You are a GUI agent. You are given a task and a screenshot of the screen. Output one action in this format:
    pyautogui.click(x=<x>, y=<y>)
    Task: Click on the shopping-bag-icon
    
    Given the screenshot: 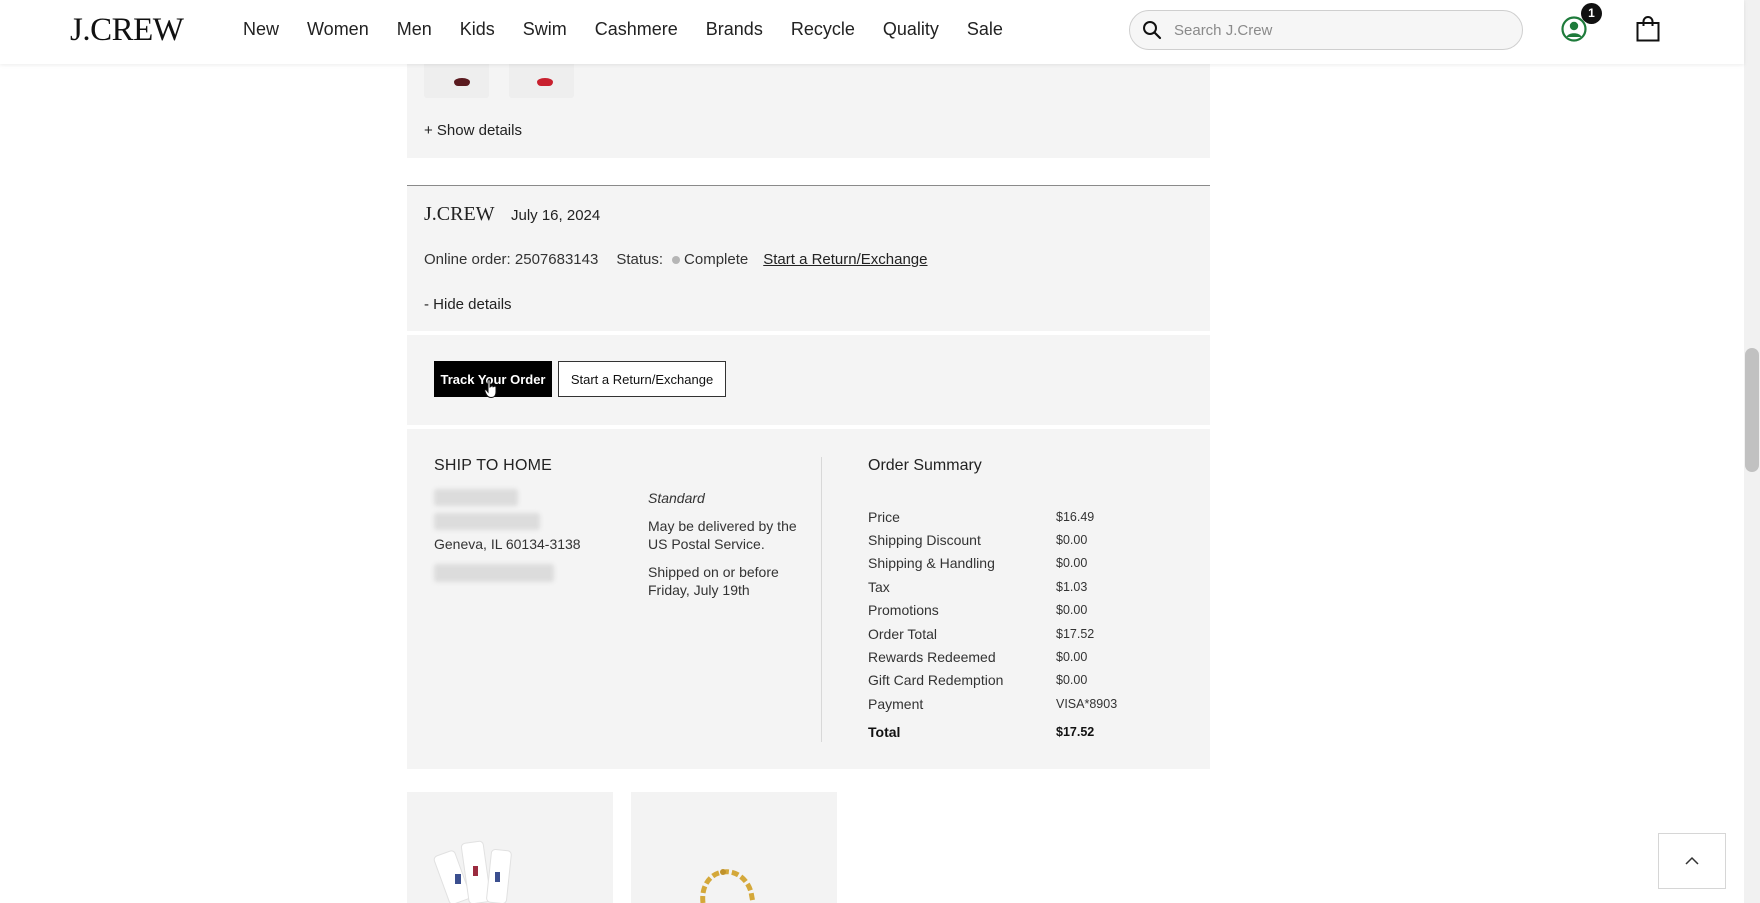 What is the action you would take?
    pyautogui.click(x=1648, y=29)
    